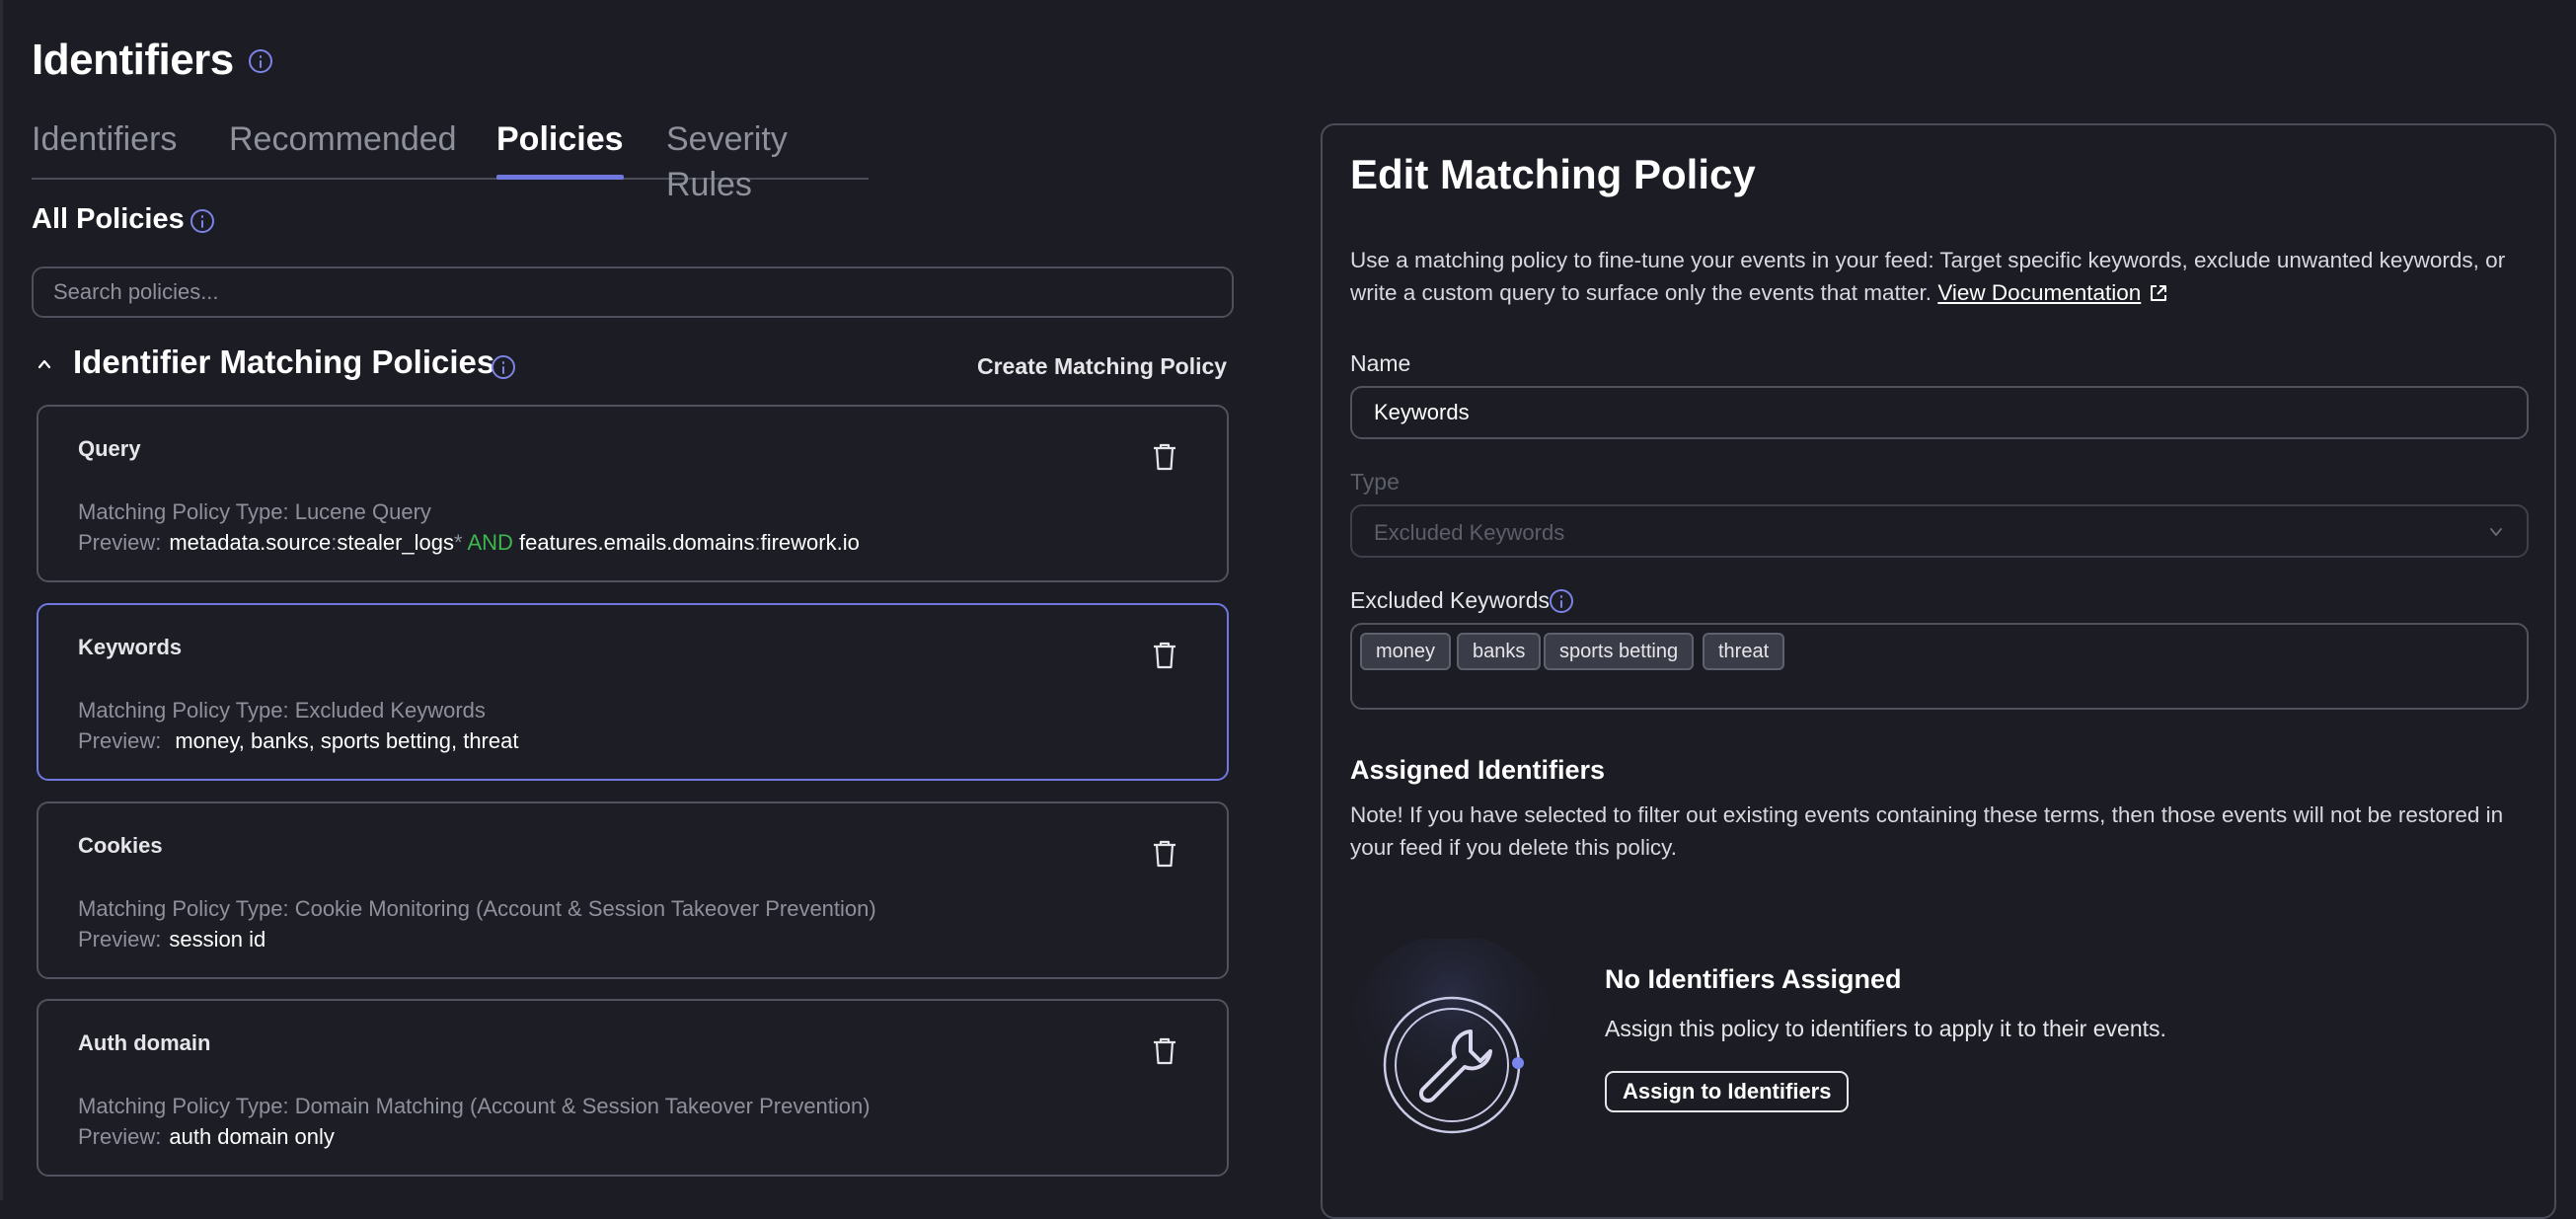  What do you see at coordinates (206, 1136) in the screenshot?
I see `policy-preview: Preview: auth domain only` at bounding box center [206, 1136].